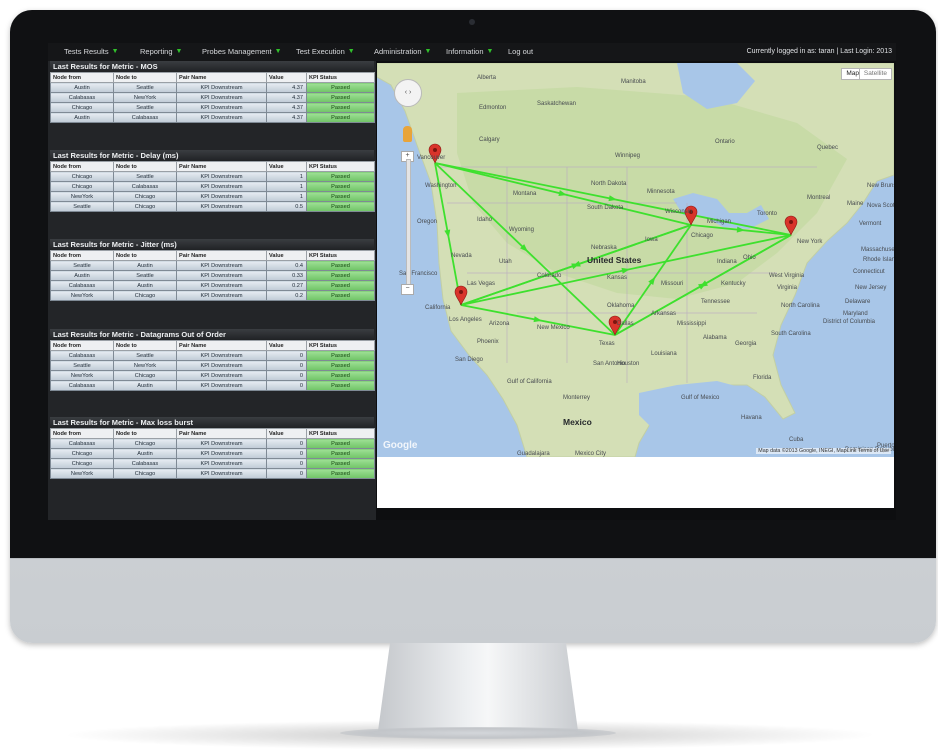  I want to click on table-row: Austin Seattle KPI Downstream 0.33 Passed, so click(212, 275).